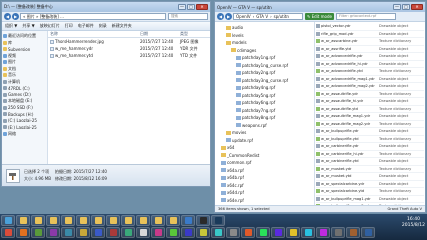 The width and height of the screenshot is (427, 240). What do you see at coordinates (264, 126) in the screenshot?
I see `tree-item: weapons.rpf` at bounding box center [264, 126].